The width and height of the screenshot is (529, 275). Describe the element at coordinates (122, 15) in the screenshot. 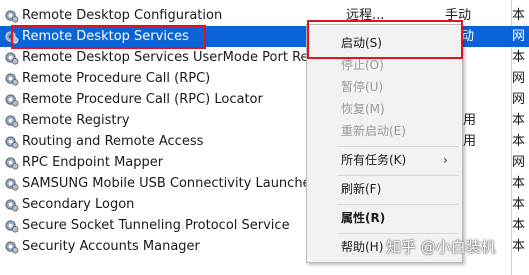

I see `service-name: Remote Desktop Configuration` at that location.